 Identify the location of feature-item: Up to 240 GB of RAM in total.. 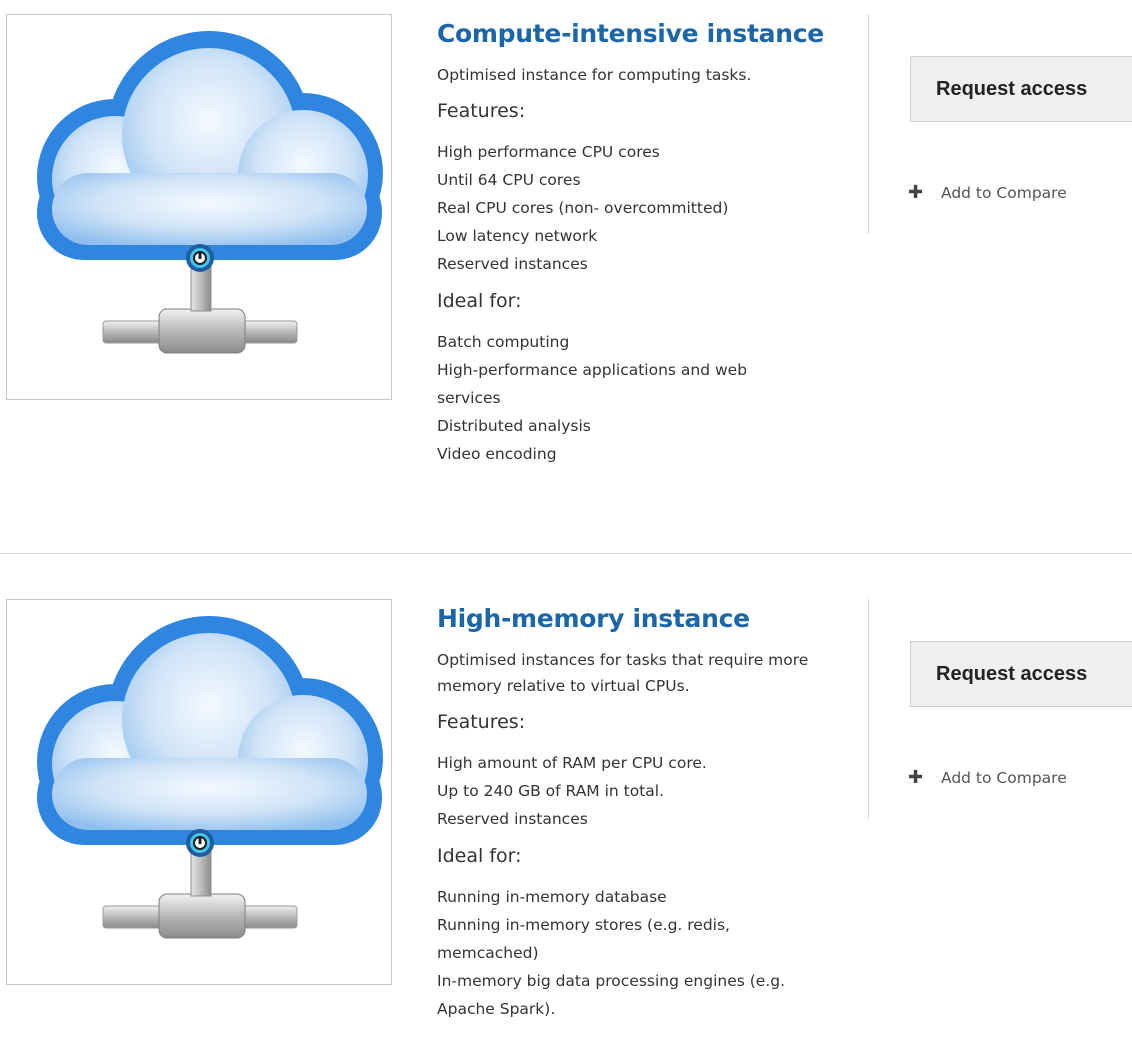
(551, 791).